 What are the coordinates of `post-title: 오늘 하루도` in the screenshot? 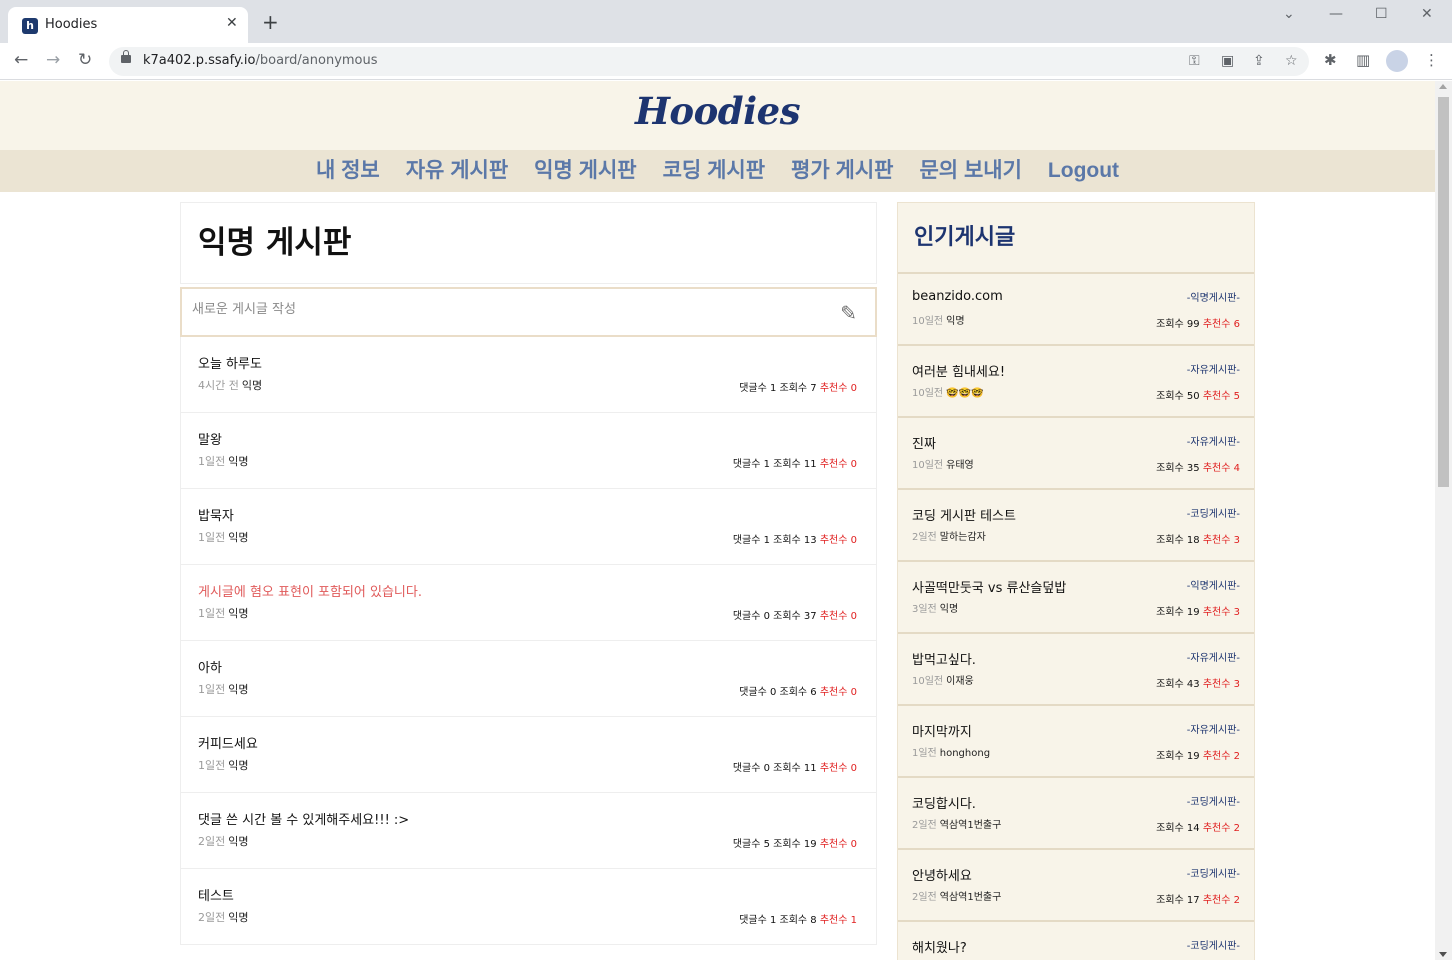 It's located at (230, 362).